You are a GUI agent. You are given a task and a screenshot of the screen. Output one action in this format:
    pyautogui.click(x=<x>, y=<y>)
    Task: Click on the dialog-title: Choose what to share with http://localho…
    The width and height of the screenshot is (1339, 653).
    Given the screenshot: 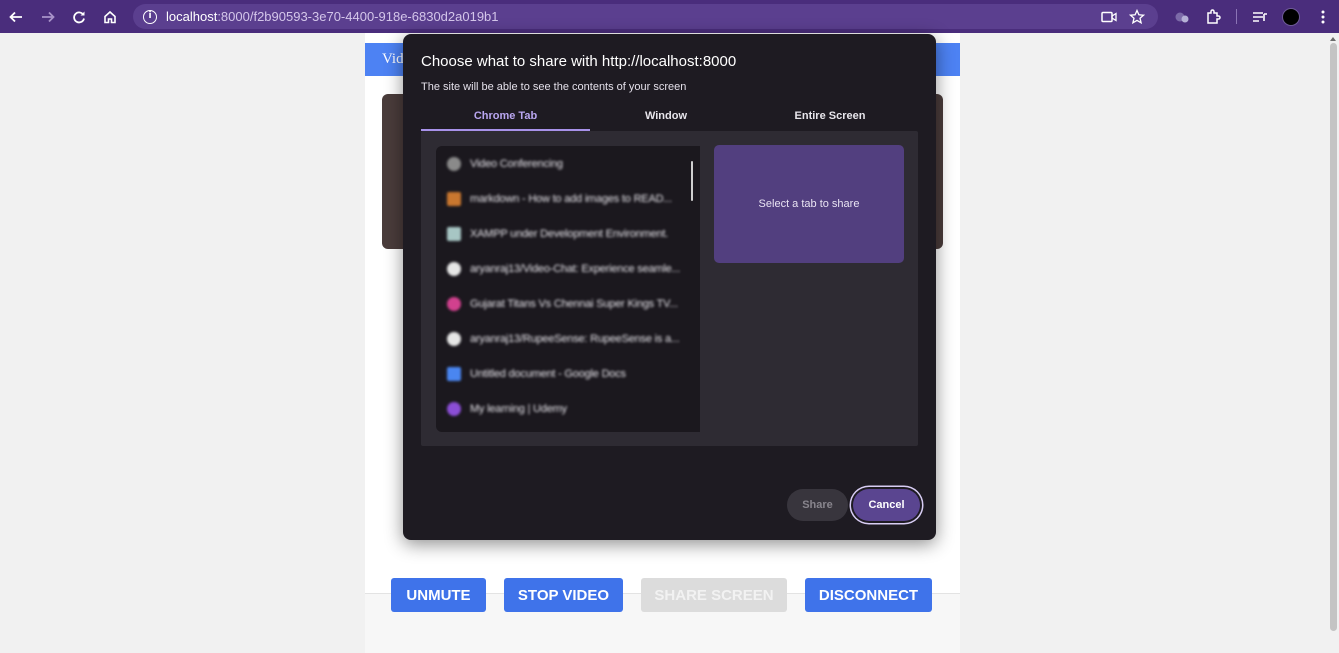 What is the action you would take?
    pyautogui.click(x=579, y=61)
    